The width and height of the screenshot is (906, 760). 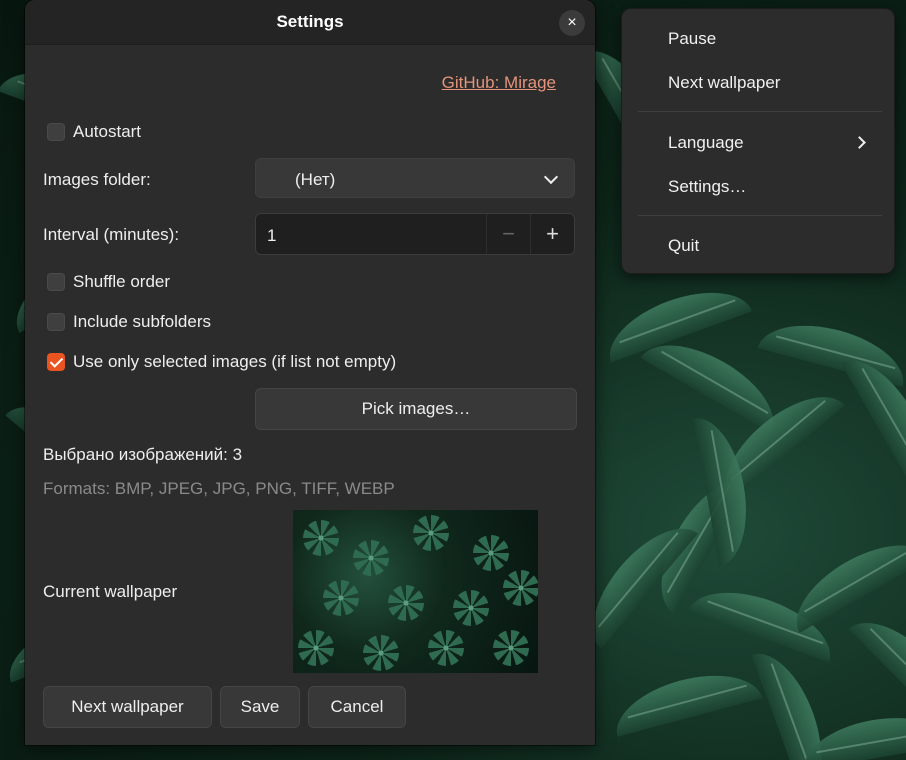 What do you see at coordinates (572, 23) in the screenshot?
I see `close-icon: ×` at bounding box center [572, 23].